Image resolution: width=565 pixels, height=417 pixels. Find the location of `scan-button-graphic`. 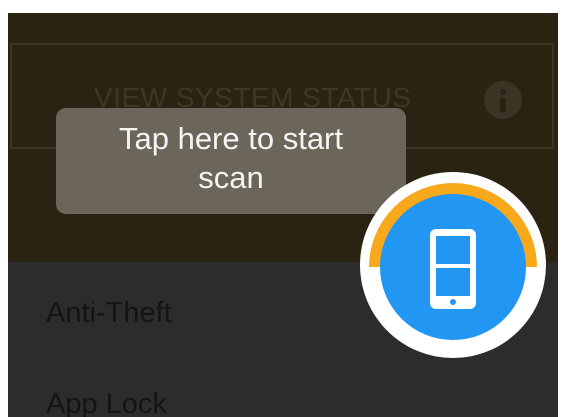

scan-button-graphic is located at coordinates (453, 265).